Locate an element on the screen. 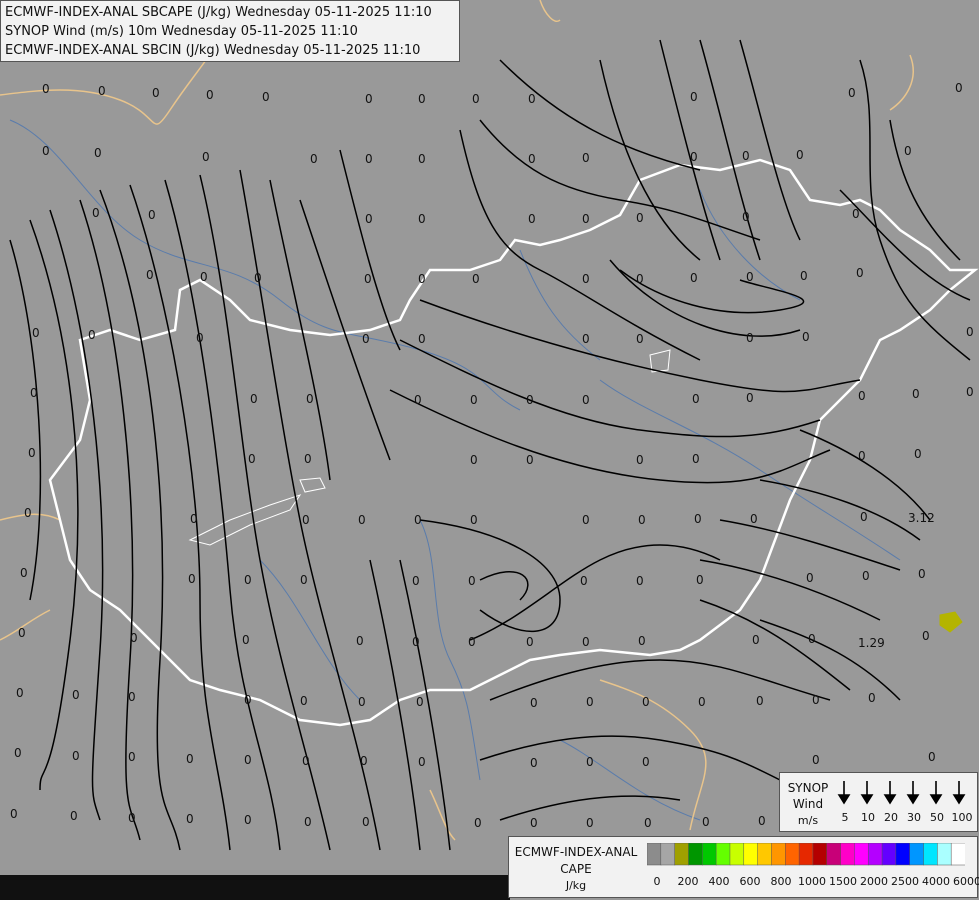 The width and height of the screenshot is (979, 900). svg-text: 1.29 is located at coordinates (871, 643).